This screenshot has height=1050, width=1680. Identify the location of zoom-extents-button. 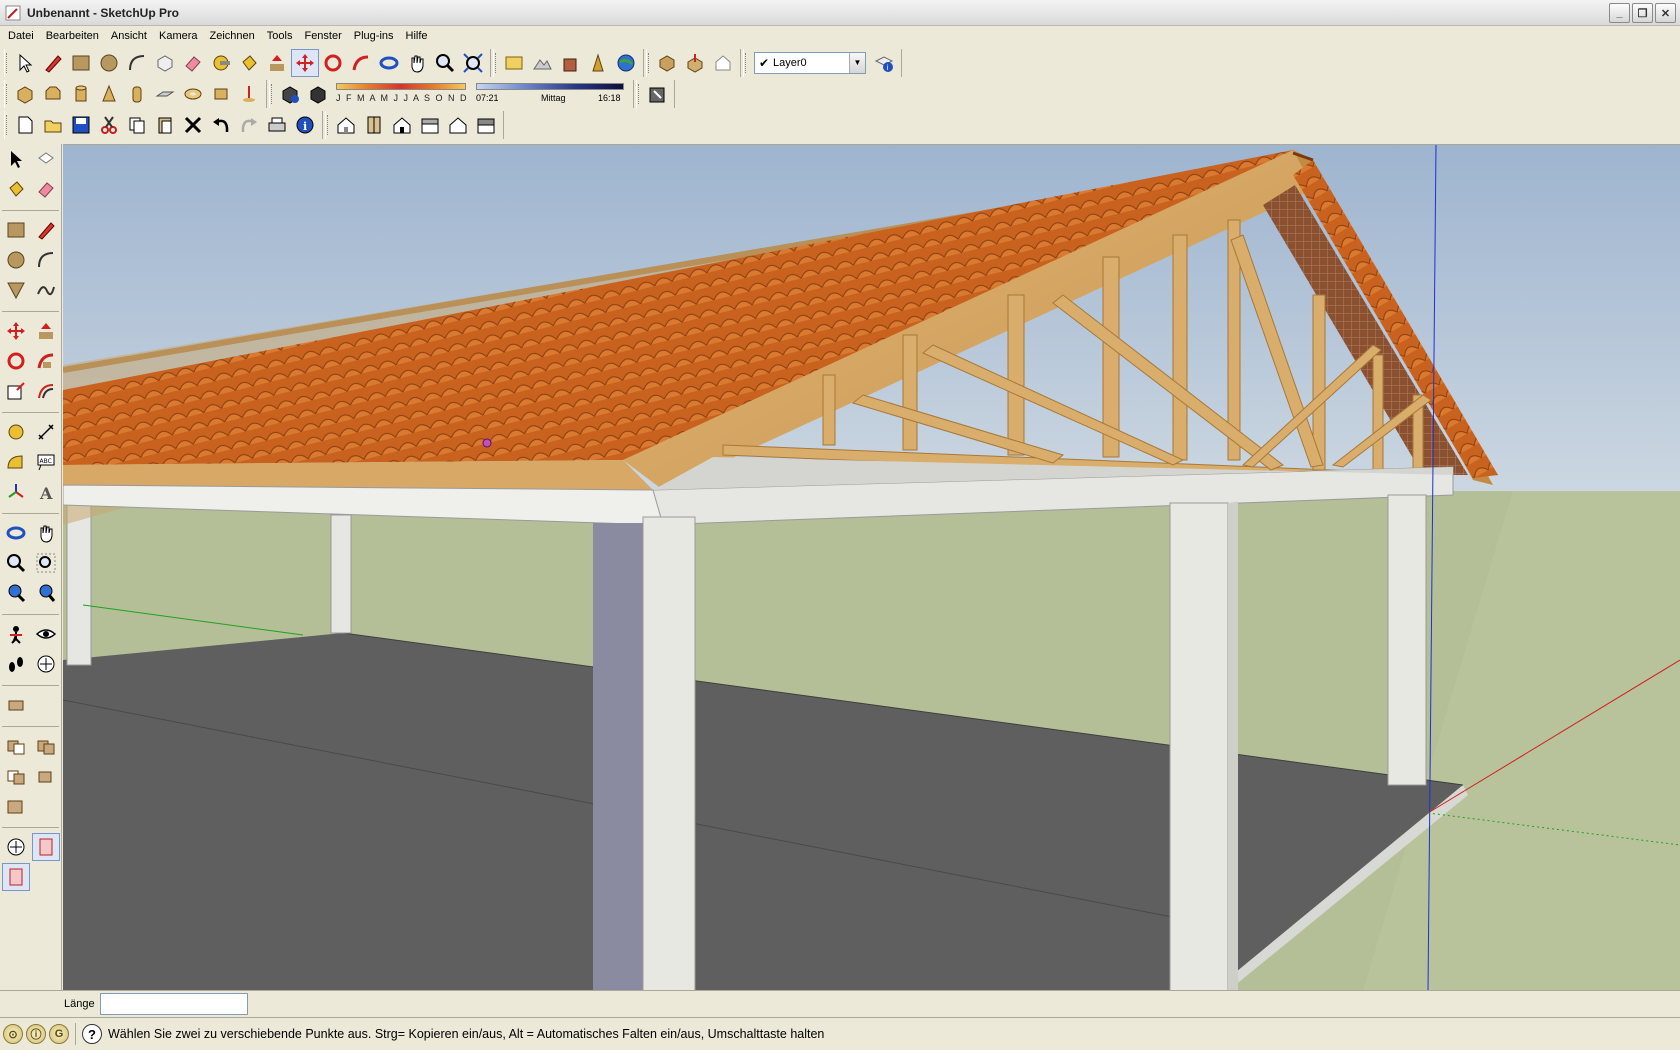
(473, 63).